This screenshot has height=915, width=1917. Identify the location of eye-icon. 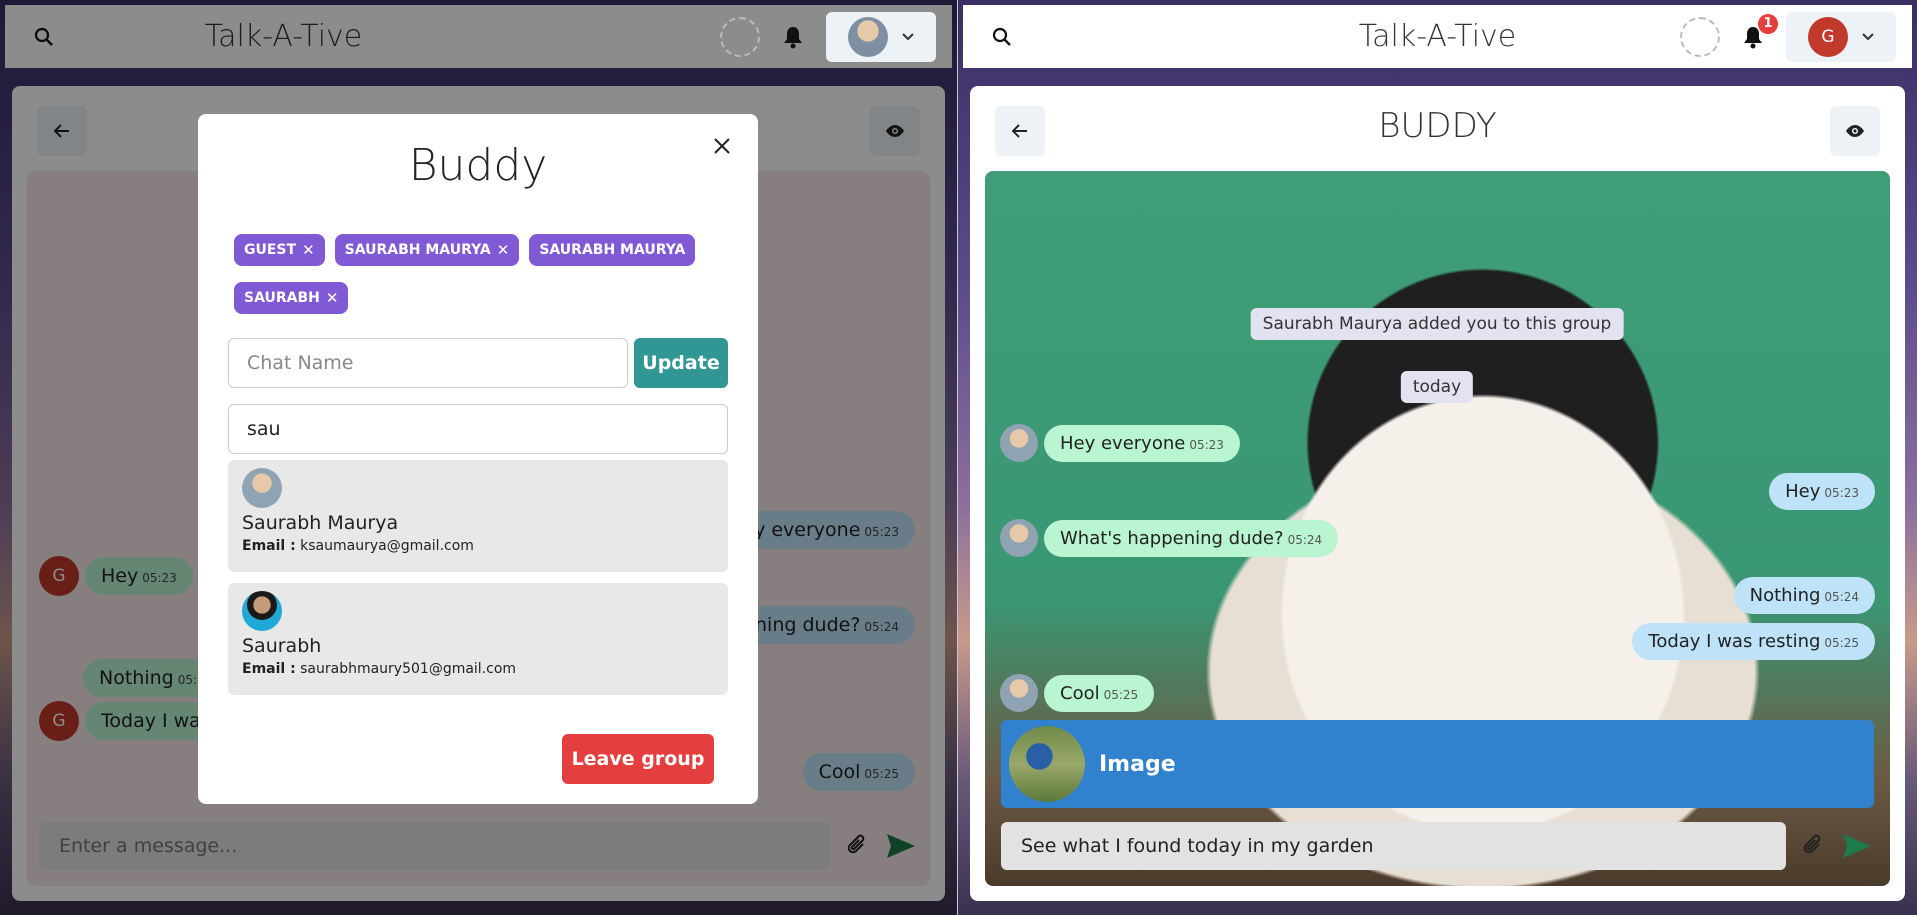
(1855, 131).